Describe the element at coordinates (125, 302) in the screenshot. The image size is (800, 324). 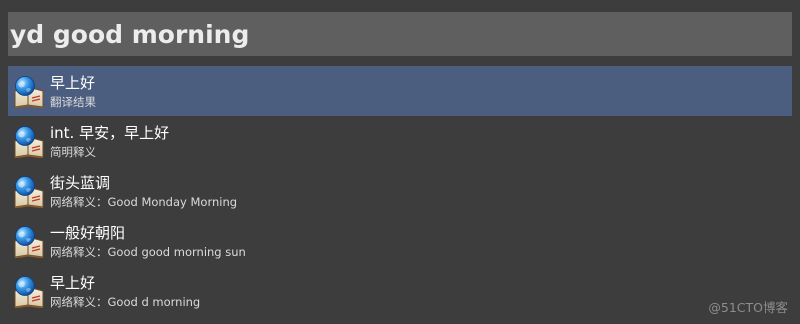
I see `result-subtitle: 网络释义：Good d morning` at that location.